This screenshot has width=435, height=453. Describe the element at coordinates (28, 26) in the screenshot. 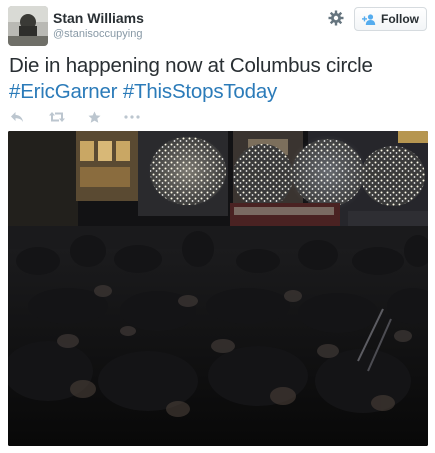

I see `avatar` at that location.